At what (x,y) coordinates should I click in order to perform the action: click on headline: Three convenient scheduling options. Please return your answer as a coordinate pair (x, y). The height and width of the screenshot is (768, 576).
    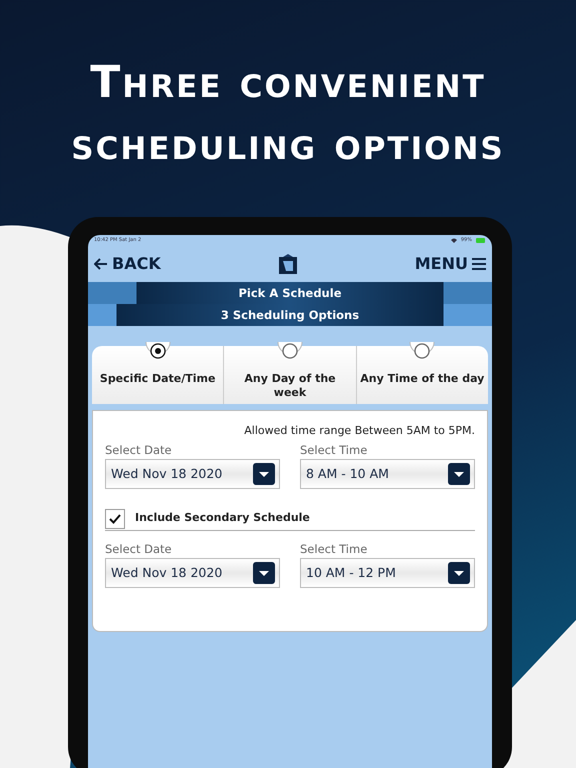
    Looking at the image, I should click on (288, 114).